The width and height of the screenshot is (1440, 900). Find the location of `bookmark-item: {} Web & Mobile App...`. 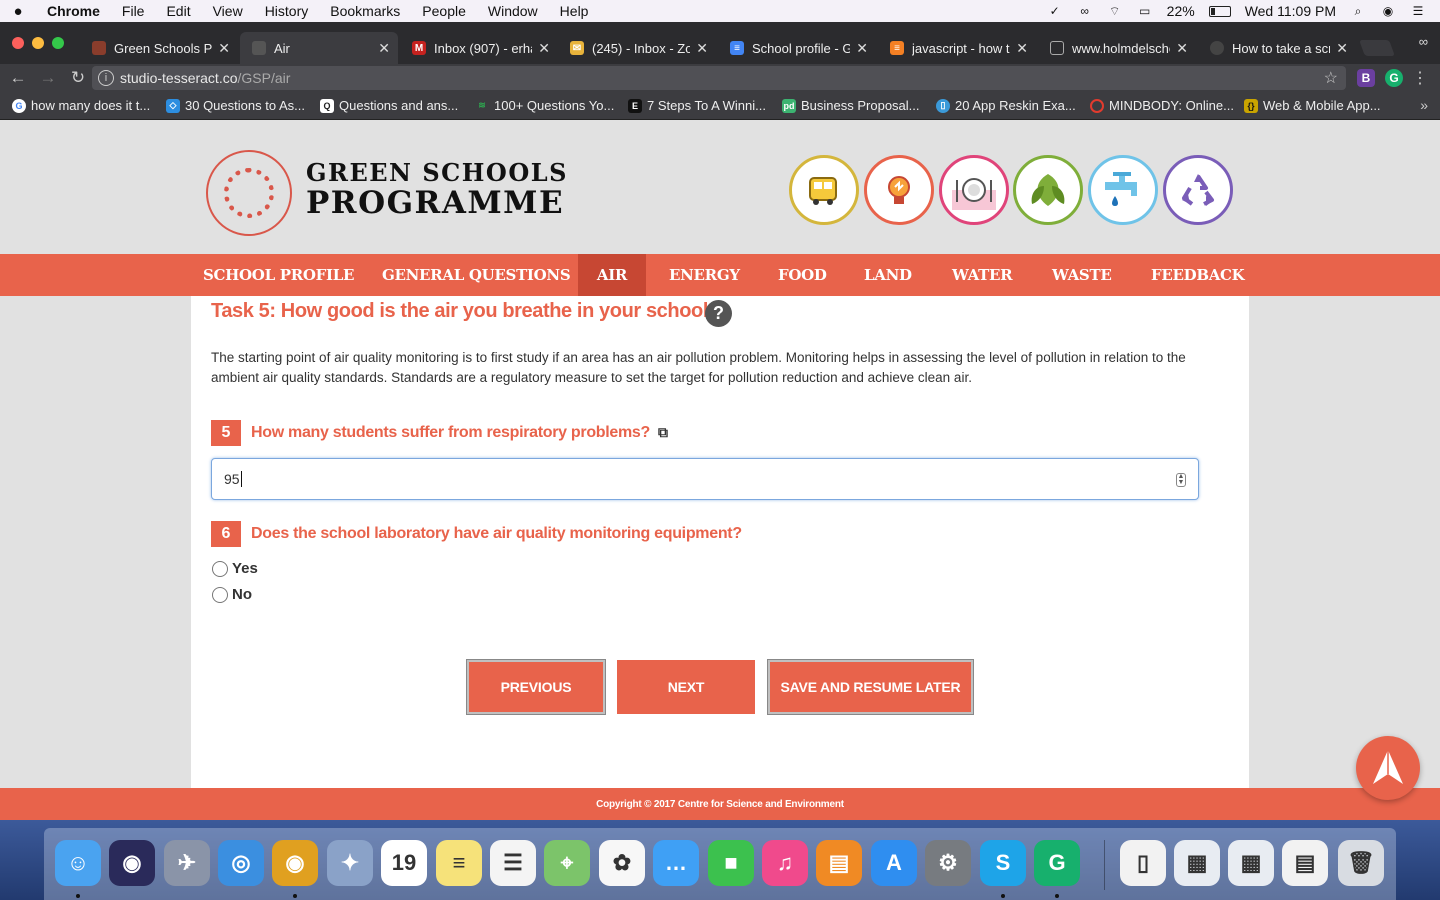

bookmark-item: {} Web & Mobile App... is located at coordinates (1312, 105).